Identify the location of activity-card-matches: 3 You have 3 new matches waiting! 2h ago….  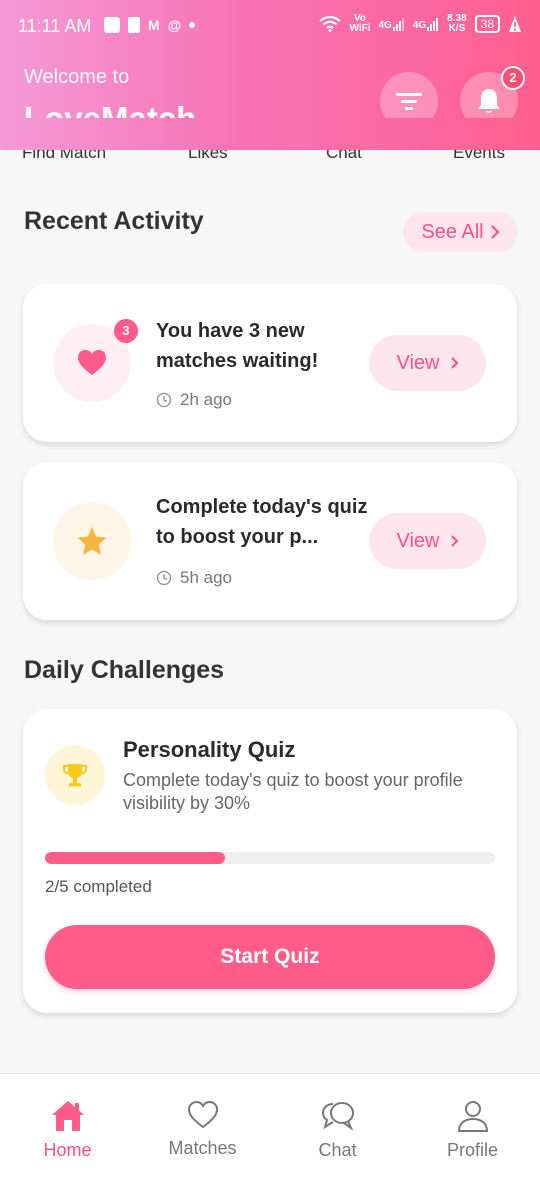
(270, 363).